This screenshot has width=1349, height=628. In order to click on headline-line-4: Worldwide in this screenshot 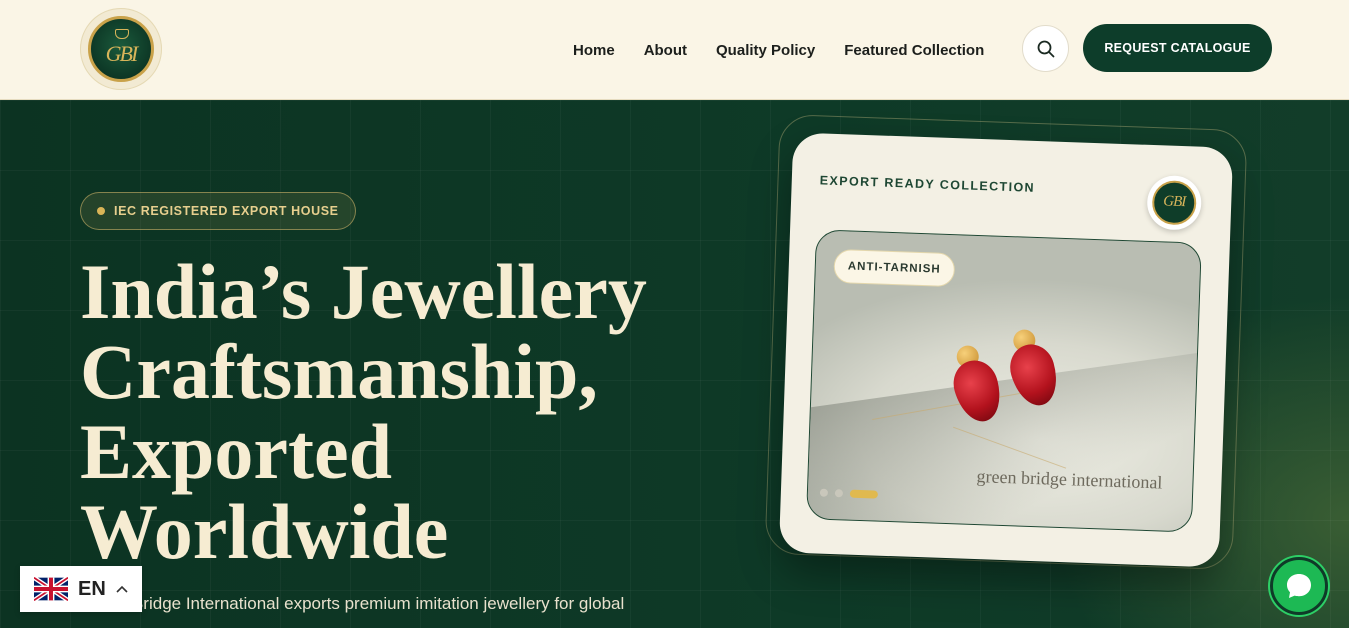, I will do `click(264, 531)`.